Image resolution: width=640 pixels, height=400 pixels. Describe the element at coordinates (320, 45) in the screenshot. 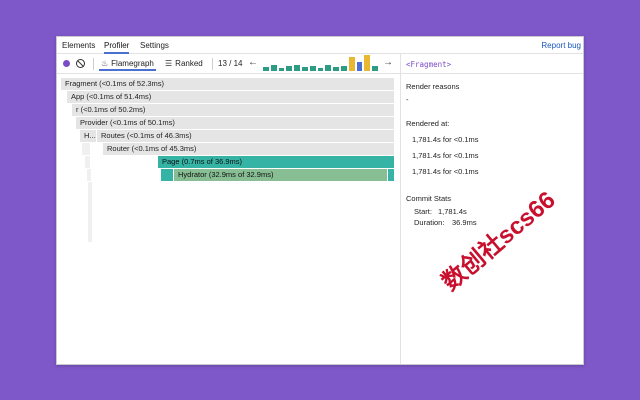

I see `tab-bar: Elements Profiler Settings Report bug` at that location.